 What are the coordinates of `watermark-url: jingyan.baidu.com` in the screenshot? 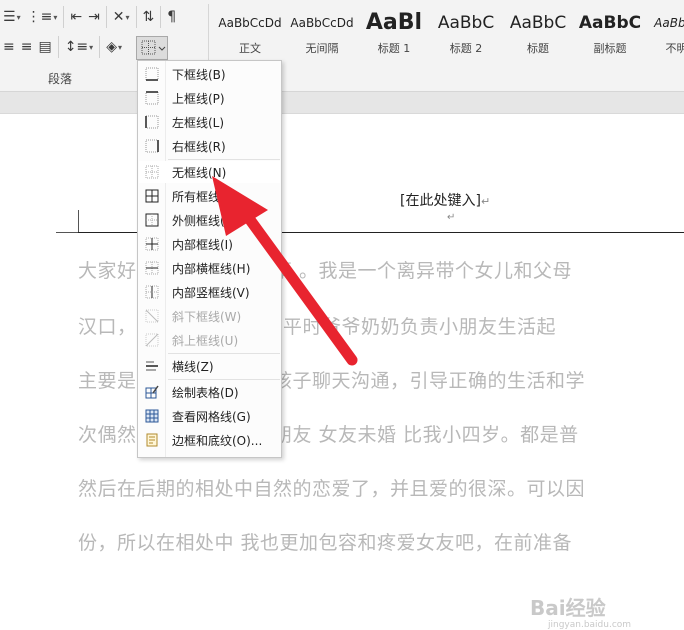 It's located at (590, 625).